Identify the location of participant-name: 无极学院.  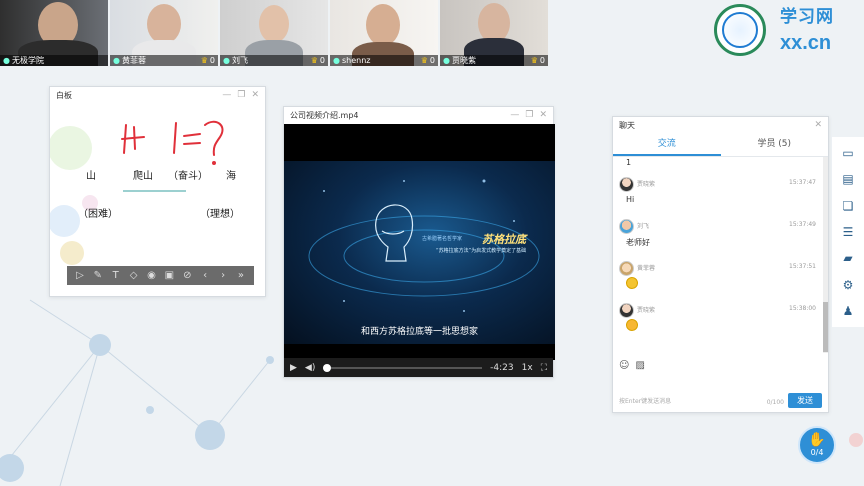
(27, 60).